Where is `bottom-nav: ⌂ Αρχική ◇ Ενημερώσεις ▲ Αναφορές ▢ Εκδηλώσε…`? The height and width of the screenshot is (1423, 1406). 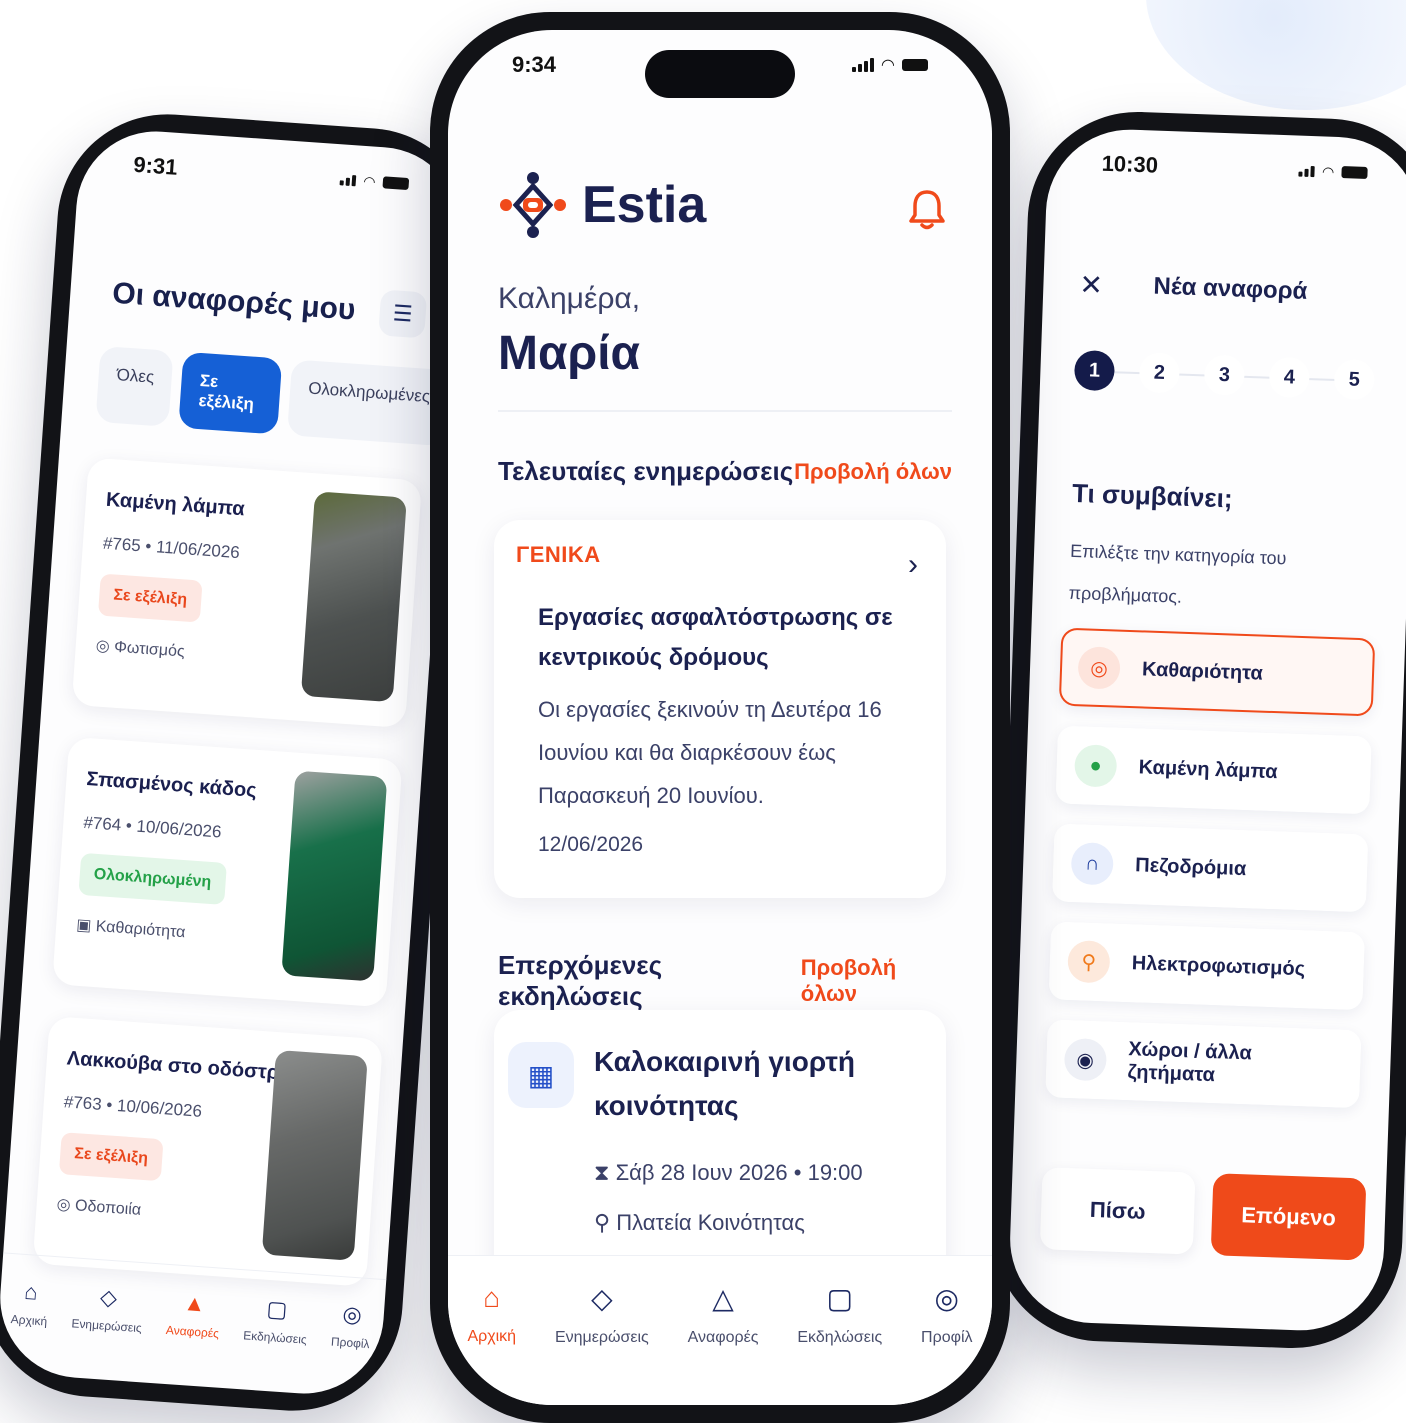 bottom-nav: ⌂ Αρχική ◇ Ενημερώσεις ▲ Αναφορές ▢ Εκδηλώσε… is located at coordinates (193, 1325).